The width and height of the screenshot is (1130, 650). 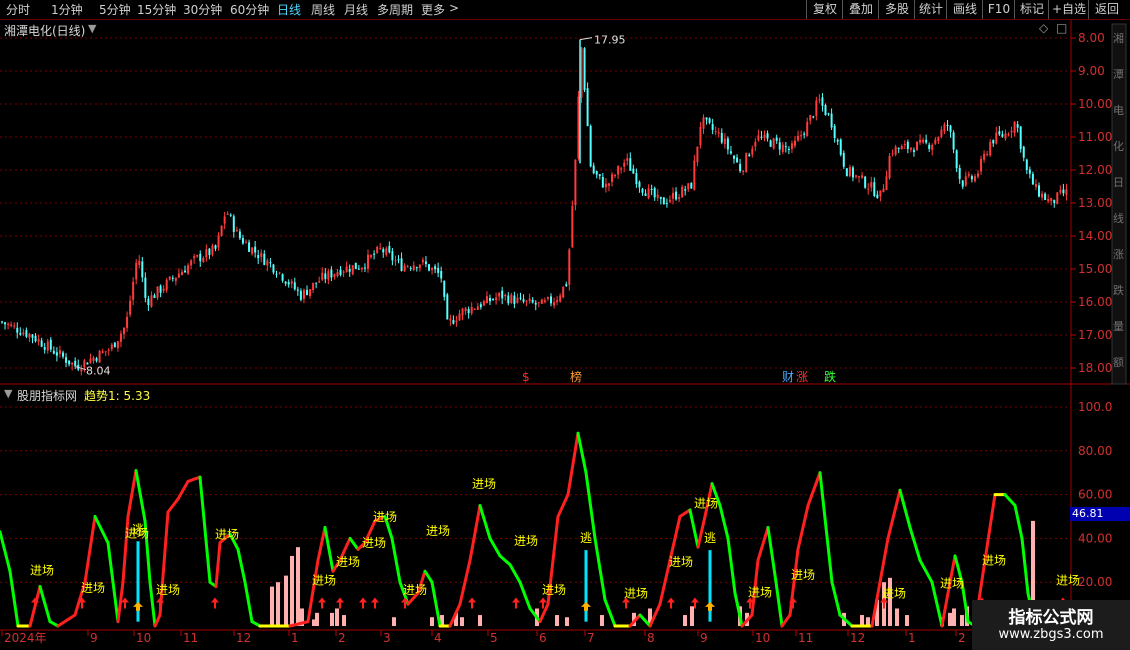 What do you see at coordinates (896, 9) in the screenshot?
I see `multi-stock-button: 多股` at bounding box center [896, 9].